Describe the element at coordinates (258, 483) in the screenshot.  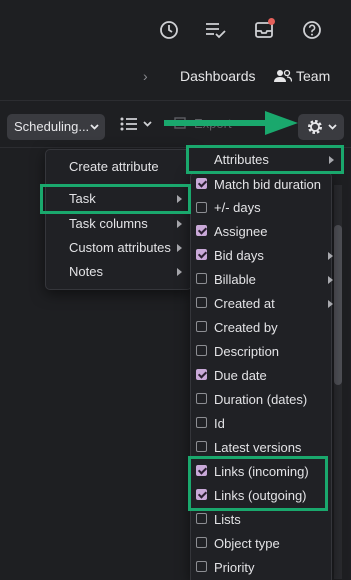
I see `highlight-box-links` at that location.